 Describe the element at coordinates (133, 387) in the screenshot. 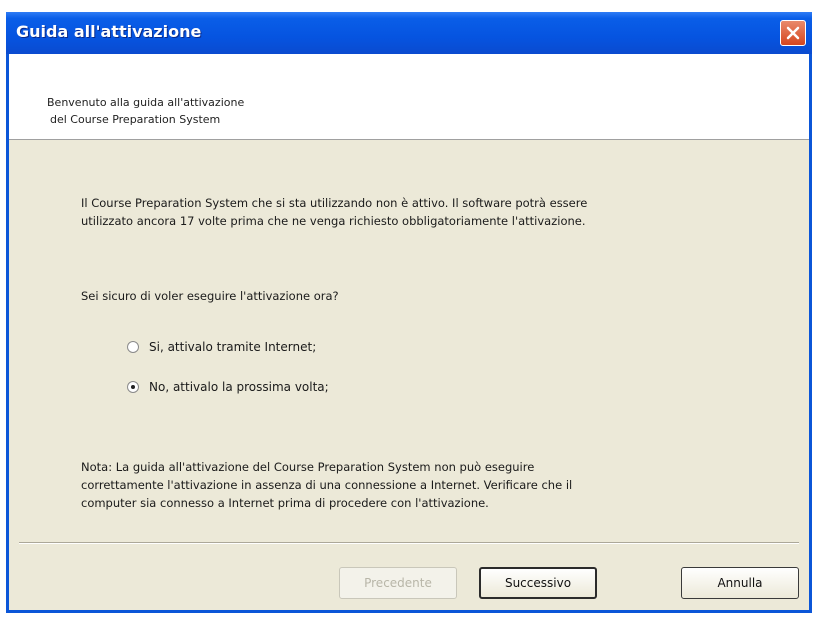

I see `radio-activate-later` at that location.